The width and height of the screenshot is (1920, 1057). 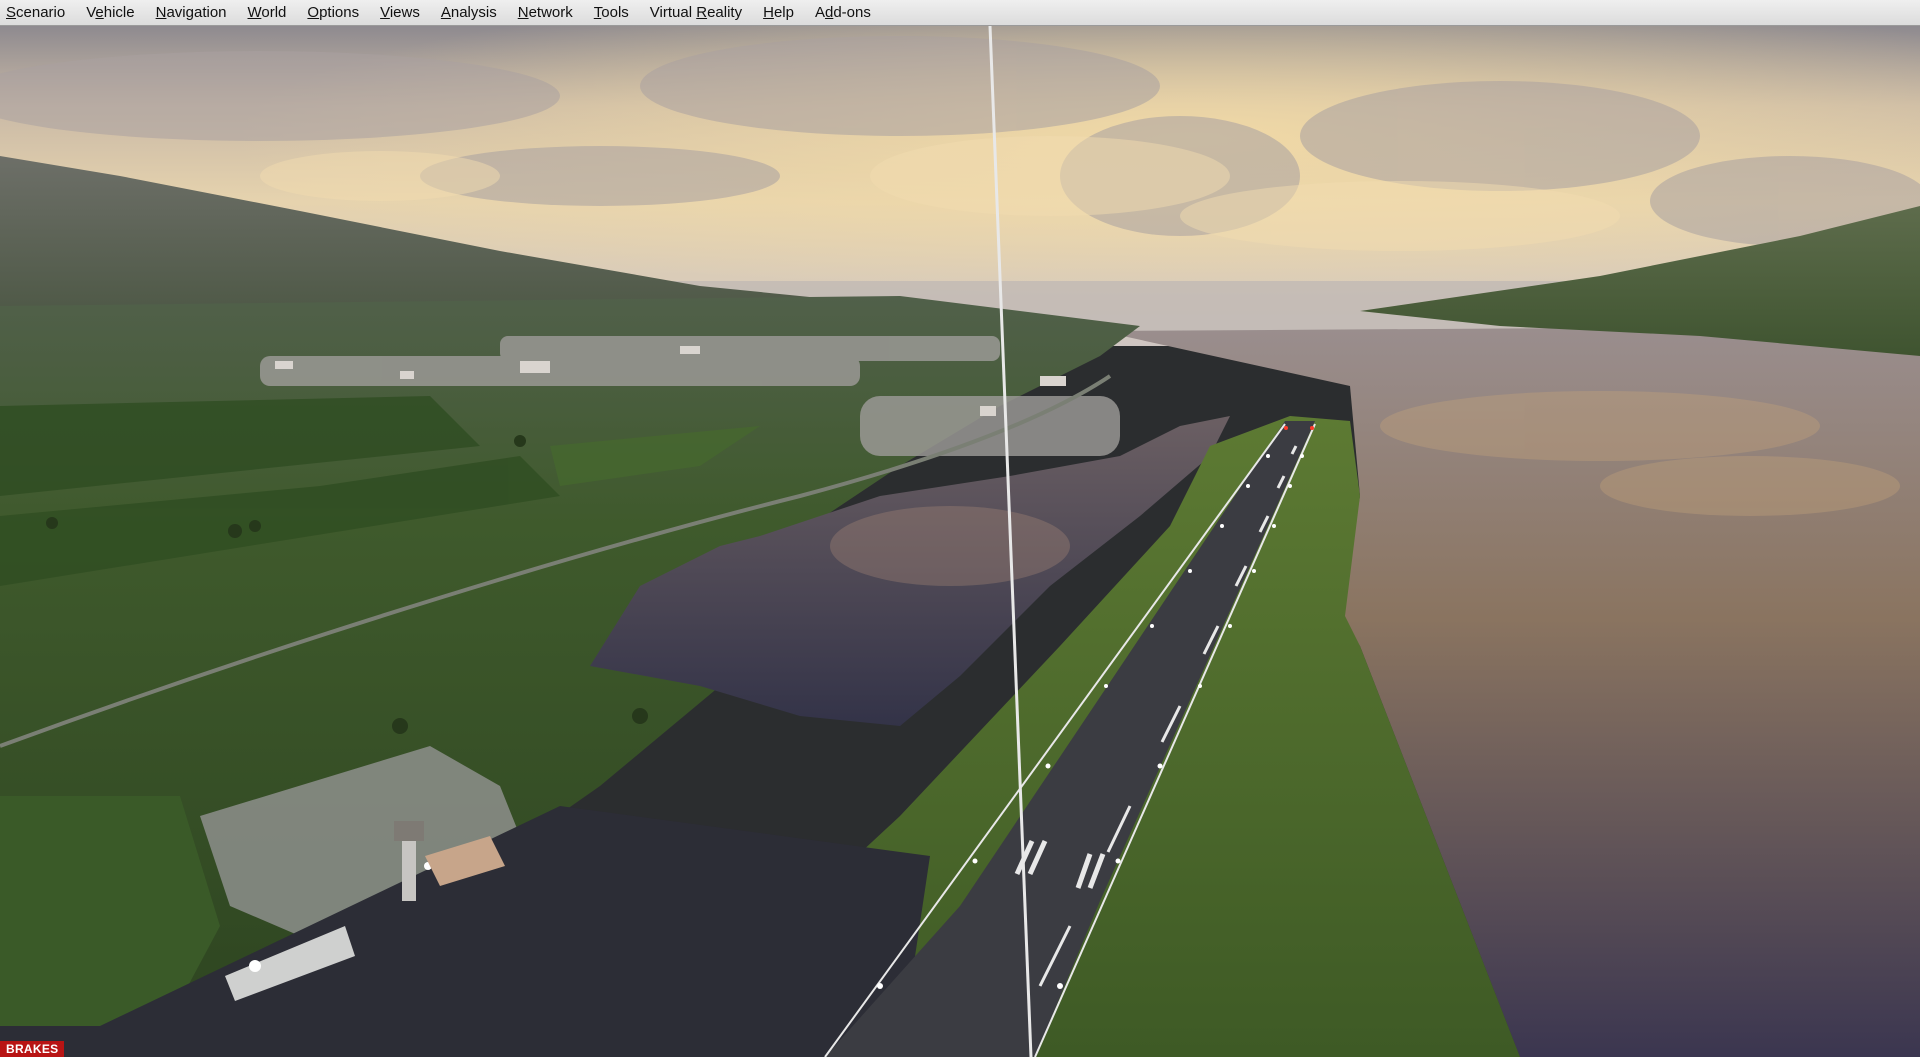 I want to click on menu-label-post: iews, so click(x=404, y=12).